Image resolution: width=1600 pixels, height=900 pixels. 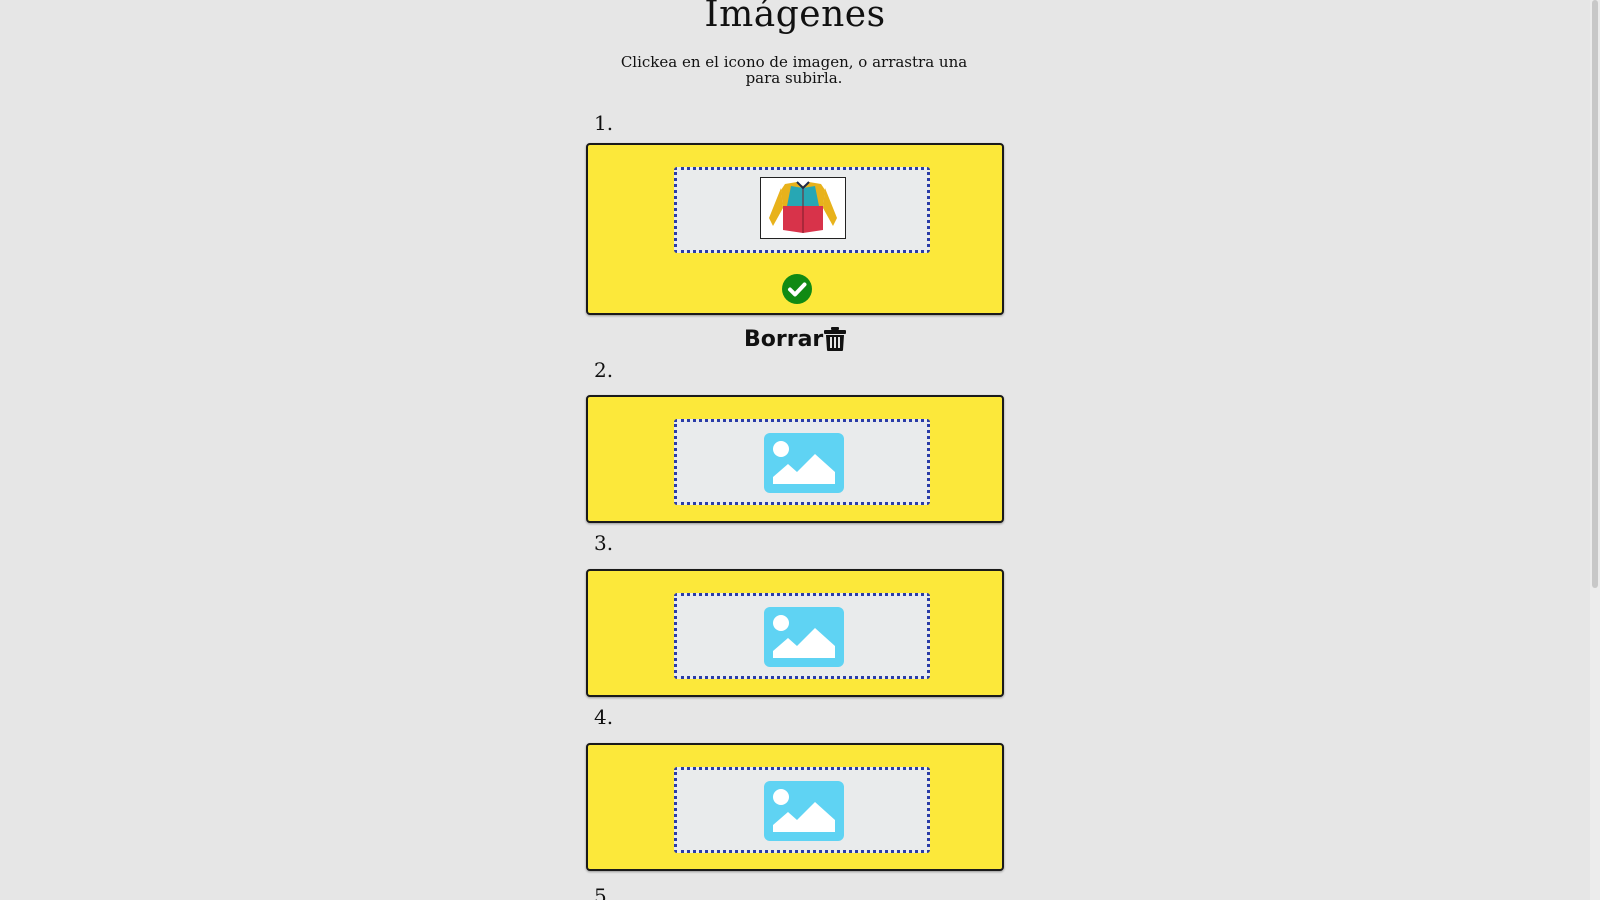 I want to click on slot-number-1: 1., so click(x=604, y=123).